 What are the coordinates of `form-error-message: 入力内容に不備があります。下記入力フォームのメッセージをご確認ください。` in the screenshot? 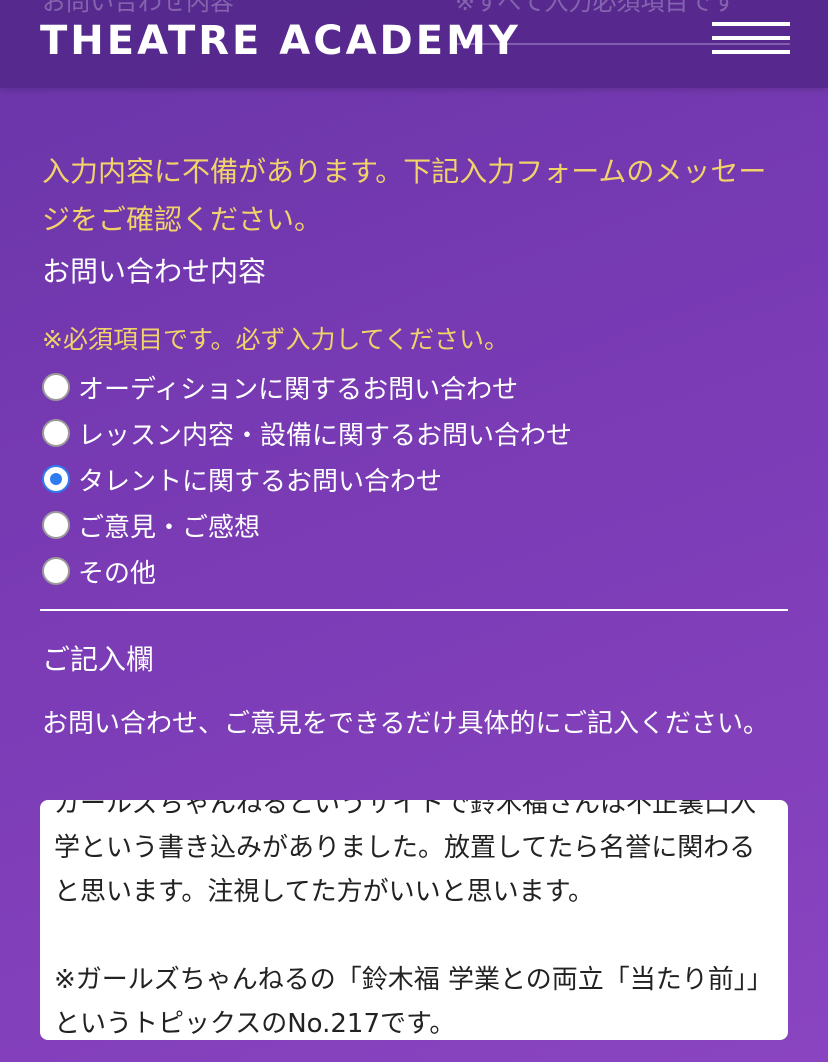 It's located at (404, 195).